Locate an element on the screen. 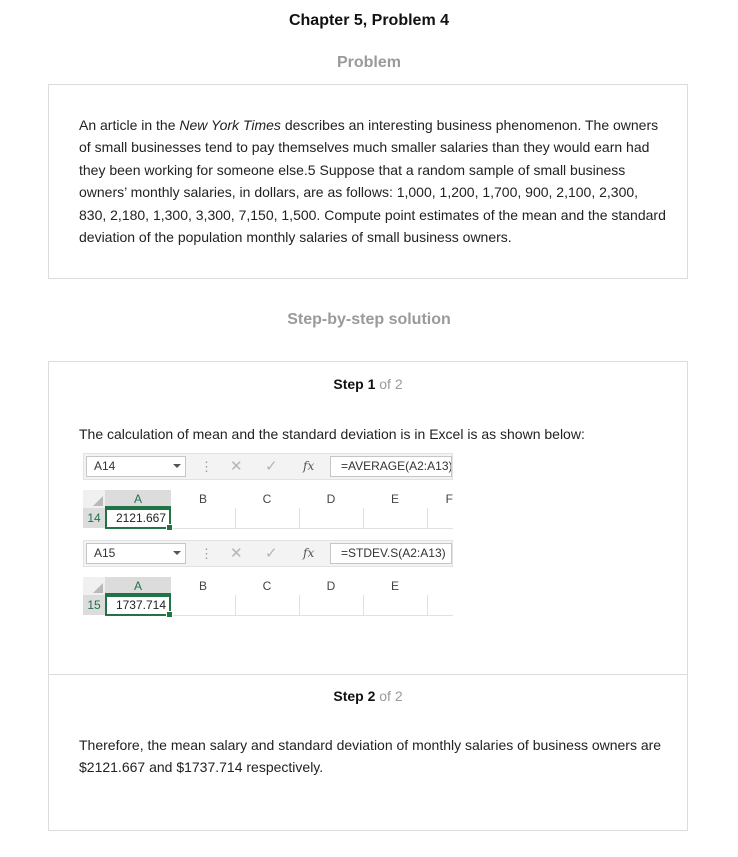  step-1-header: Step 1 of 2 is located at coordinates (368, 384).